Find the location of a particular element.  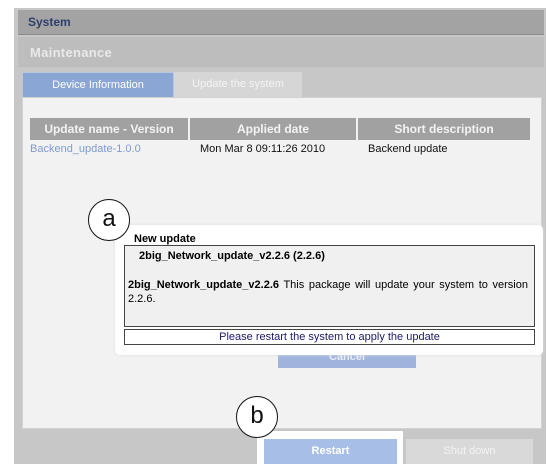

package-version-label: 2big_Network_update_v2.2.6 (2.2.6) is located at coordinates (232, 256).